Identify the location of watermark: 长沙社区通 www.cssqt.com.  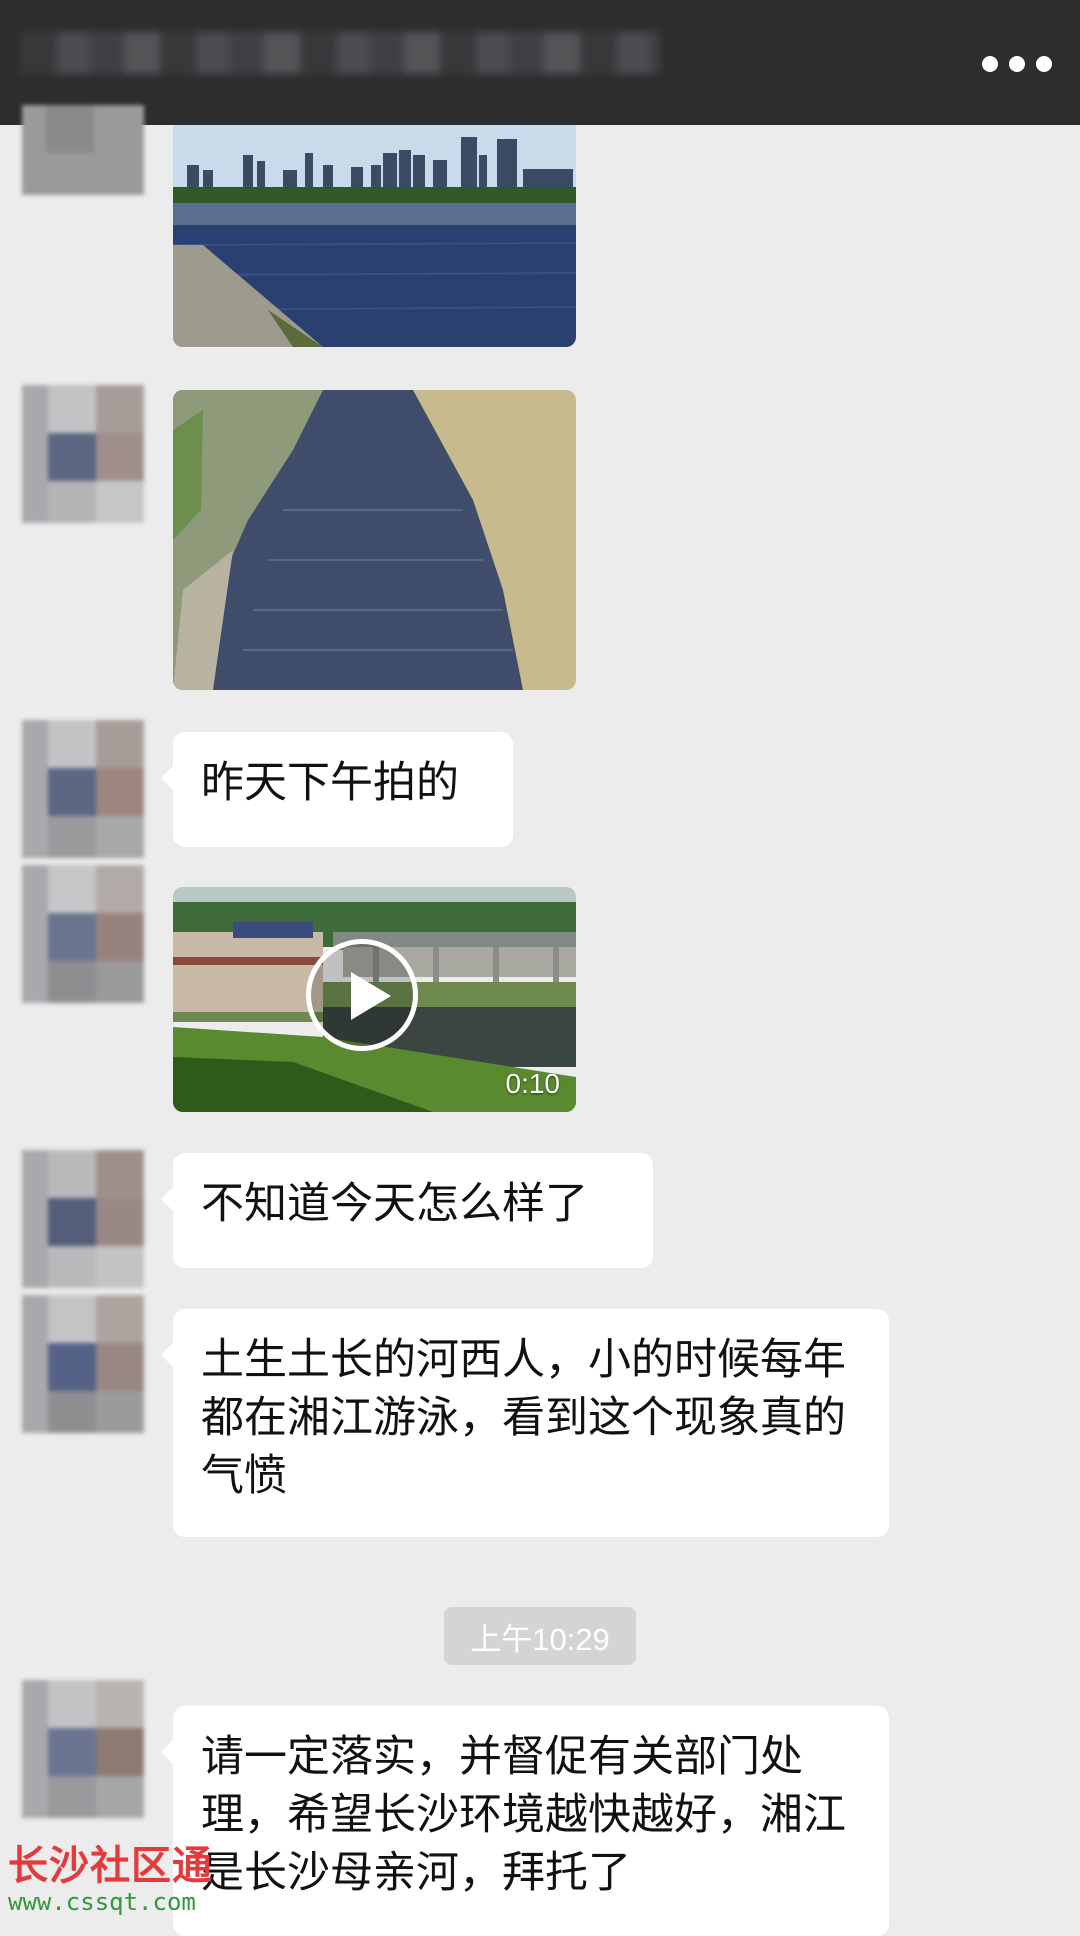
(118, 1879).